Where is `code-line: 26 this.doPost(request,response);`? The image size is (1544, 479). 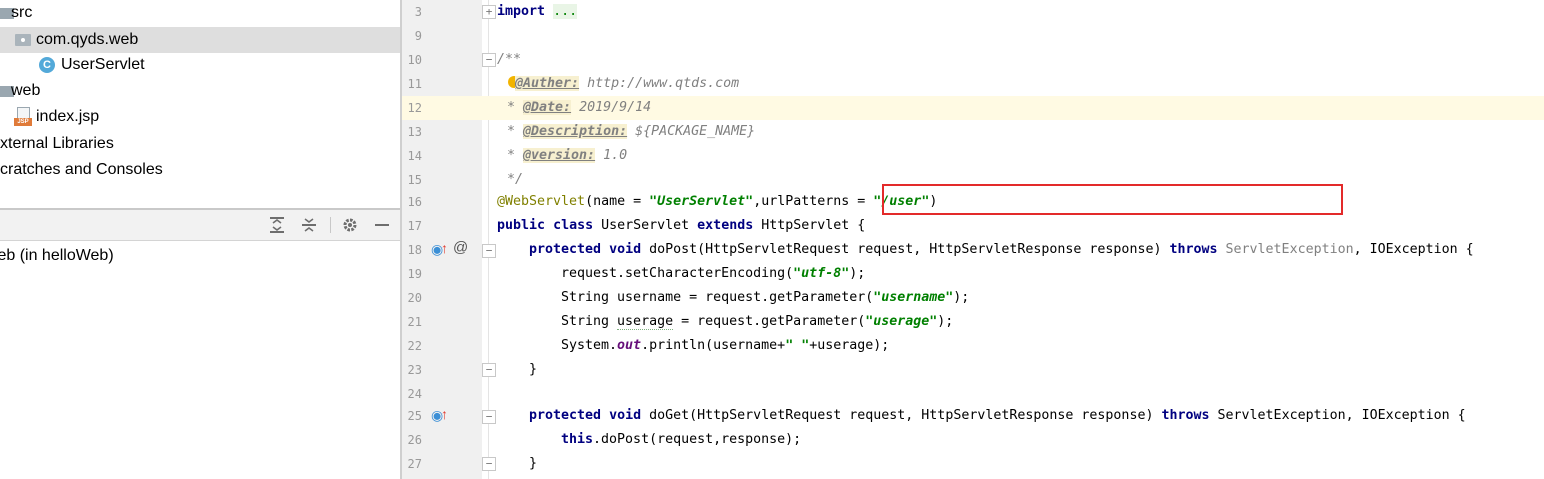
code-line: 26 this.doPost(request,response); is located at coordinates (973, 440).